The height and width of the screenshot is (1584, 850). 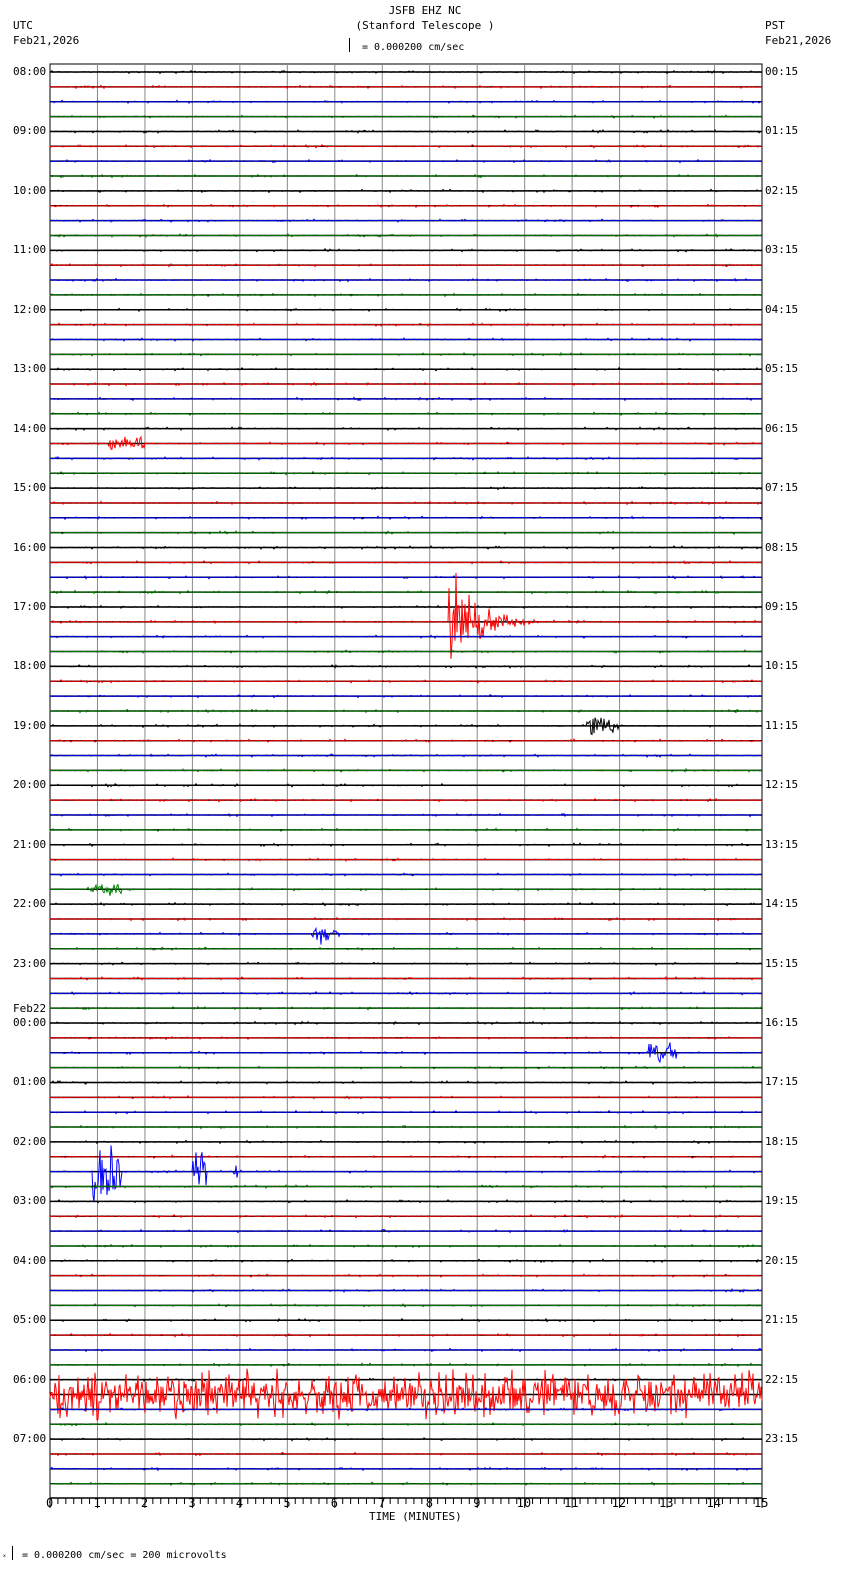 I want to click on pst-hour-label: 23:15, so click(x=782, y=1439).